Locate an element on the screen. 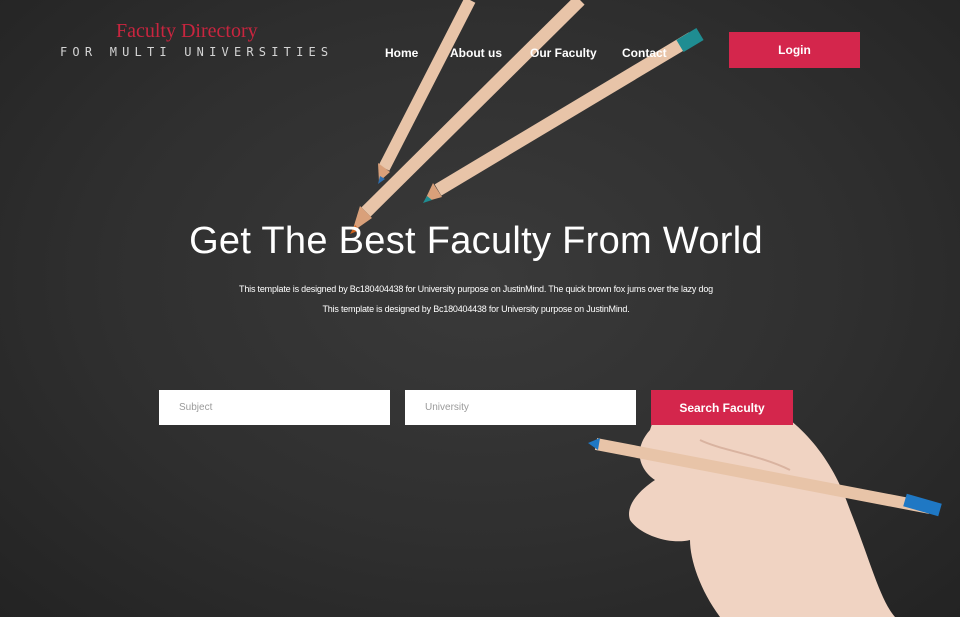 Image resolution: width=960 pixels, height=617 pixels. search-faculty-button: Search Faculty is located at coordinates (722, 407).